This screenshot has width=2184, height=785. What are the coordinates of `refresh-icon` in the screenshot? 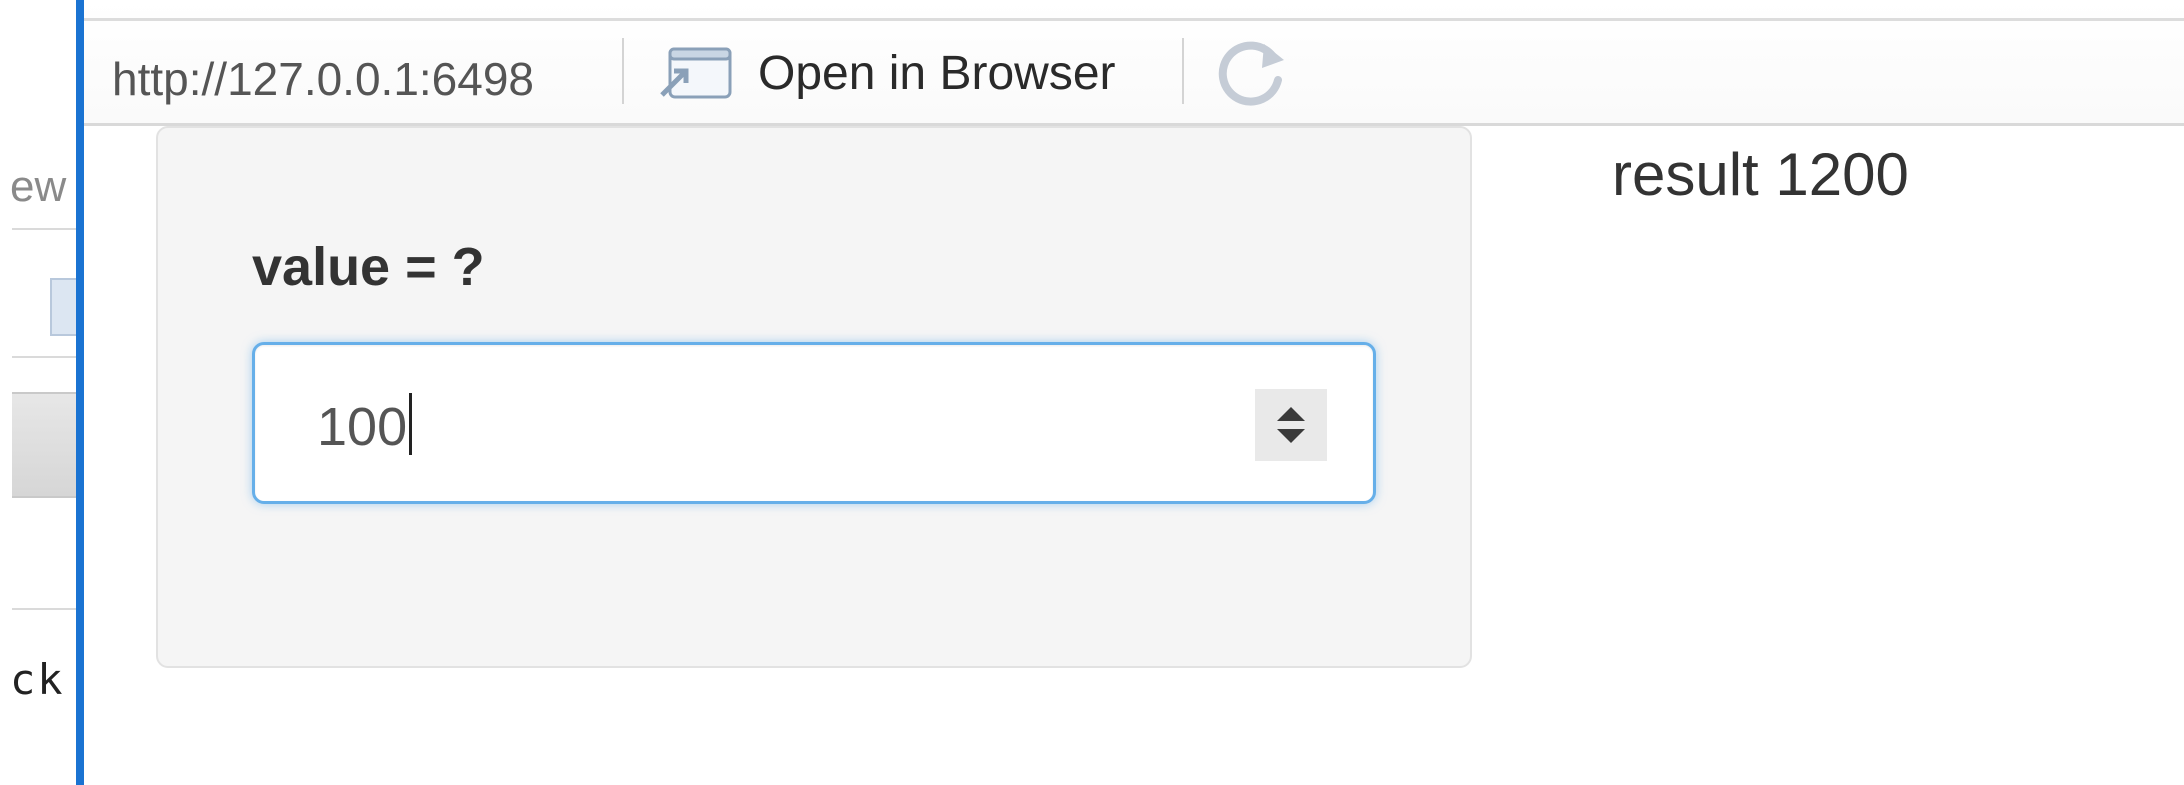 It's located at (1251, 75).